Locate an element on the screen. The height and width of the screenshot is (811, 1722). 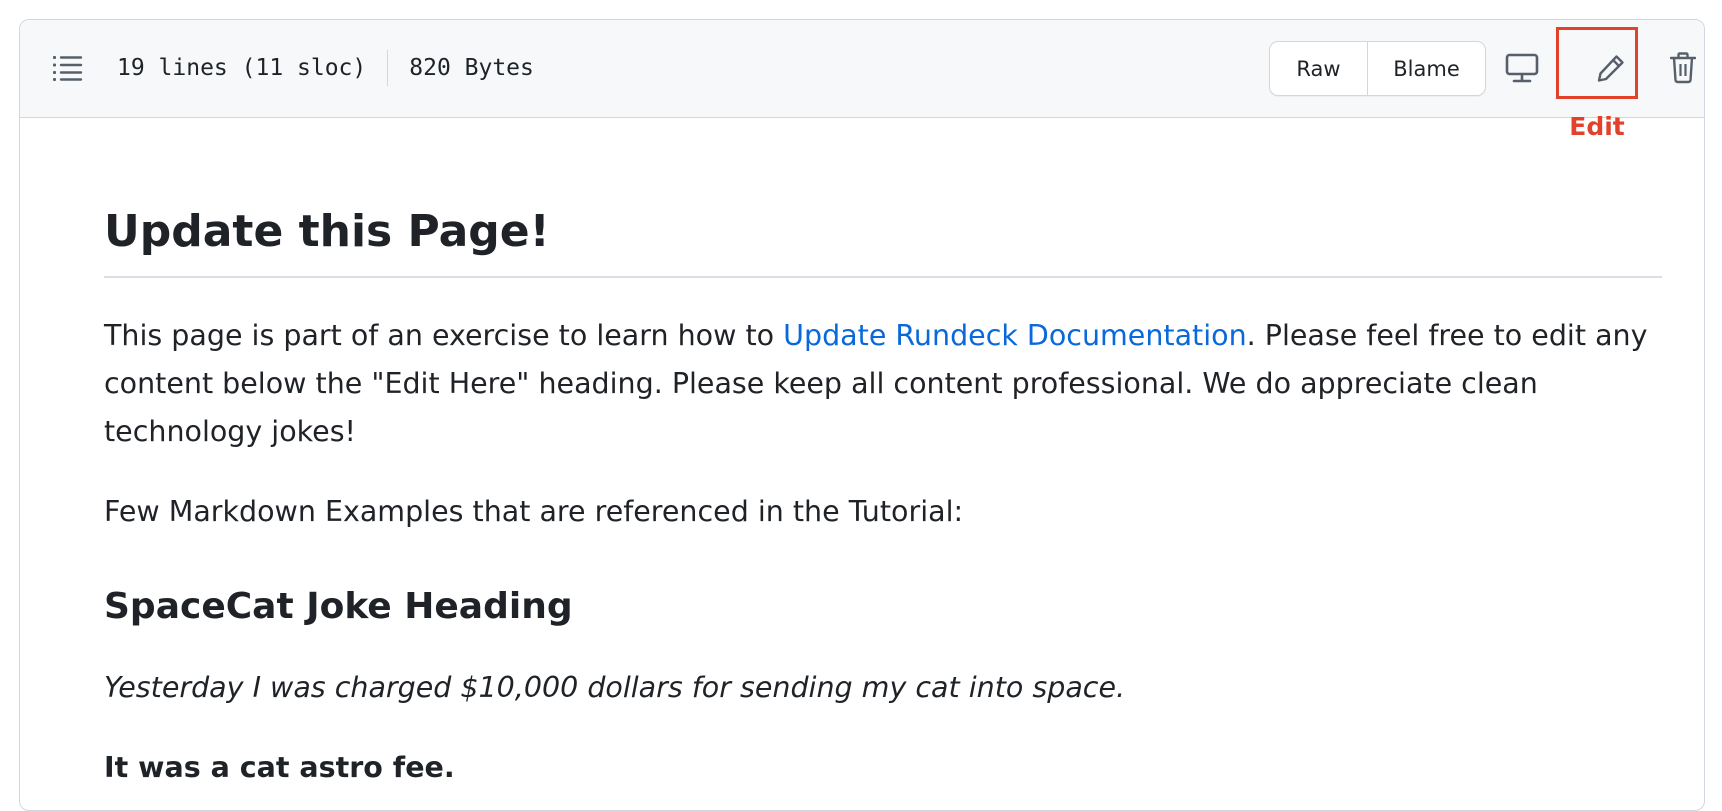
line-count: 19 lines (11 sloc) is located at coordinates (242, 68).